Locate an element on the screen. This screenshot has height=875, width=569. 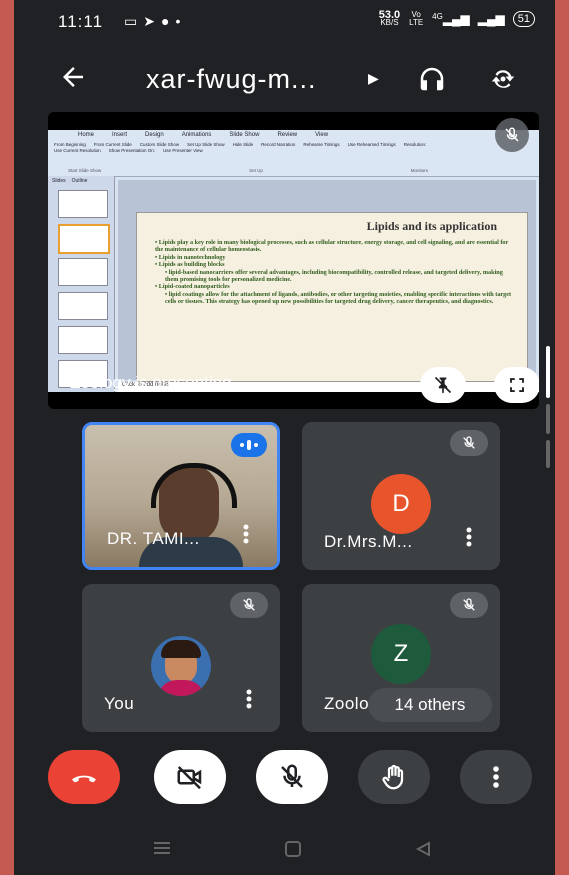
end-call-button is located at coordinates (84, 777).